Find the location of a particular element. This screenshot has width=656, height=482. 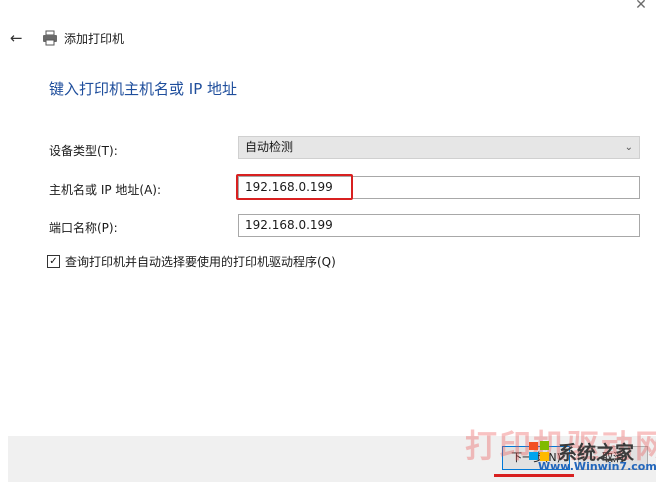

underline-annotation is located at coordinates (534, 475).